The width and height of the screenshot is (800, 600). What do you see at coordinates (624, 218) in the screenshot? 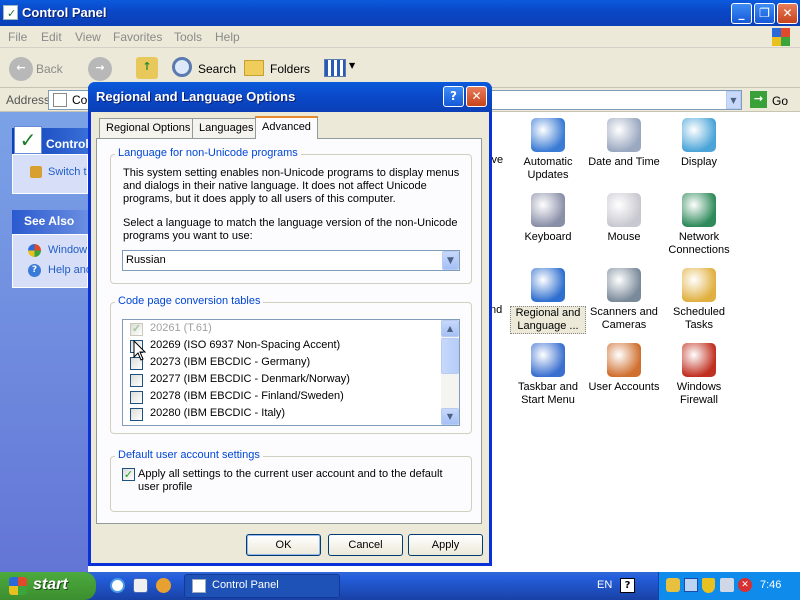
I see `cpl-item: Mouse` at bounding box center [624, 218].